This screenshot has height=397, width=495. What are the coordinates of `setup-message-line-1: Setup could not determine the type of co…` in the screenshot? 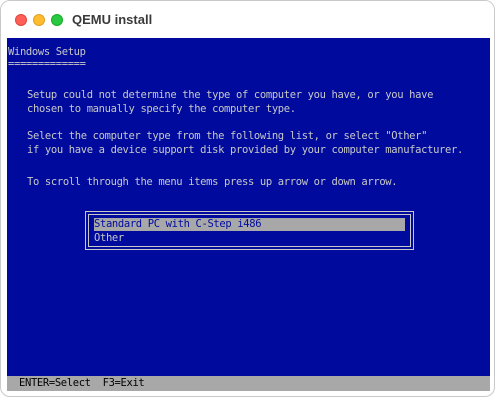 It's located at (230, 95).